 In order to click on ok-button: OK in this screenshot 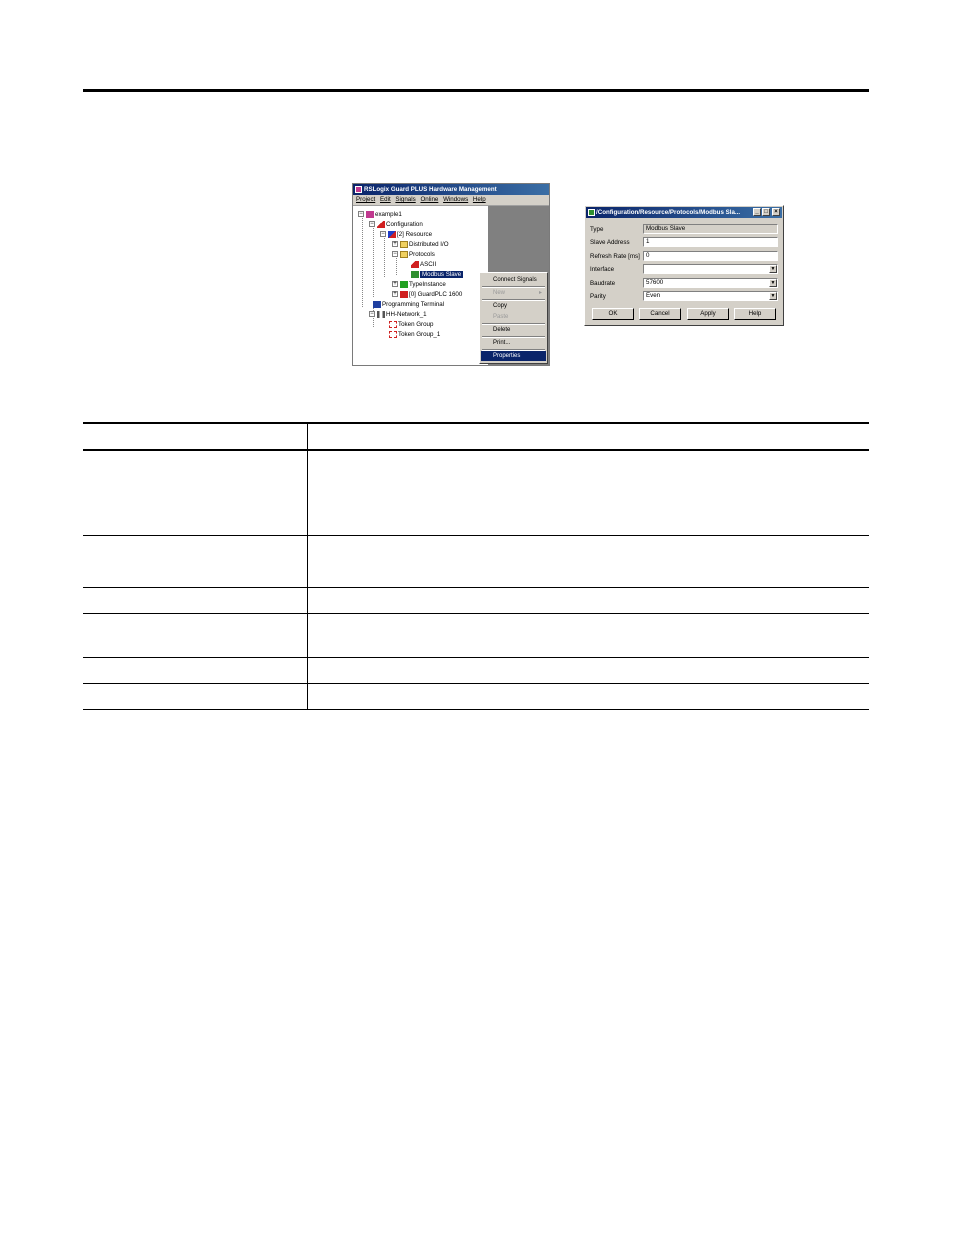, I will do `click(613, 314)`.